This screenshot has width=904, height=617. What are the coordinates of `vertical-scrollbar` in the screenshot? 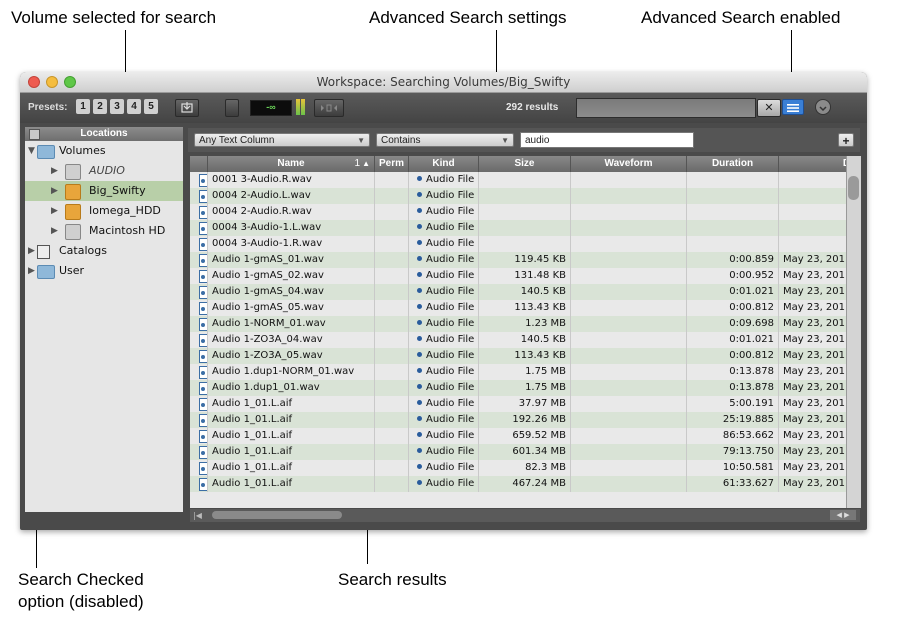 It's located at (853, 332).